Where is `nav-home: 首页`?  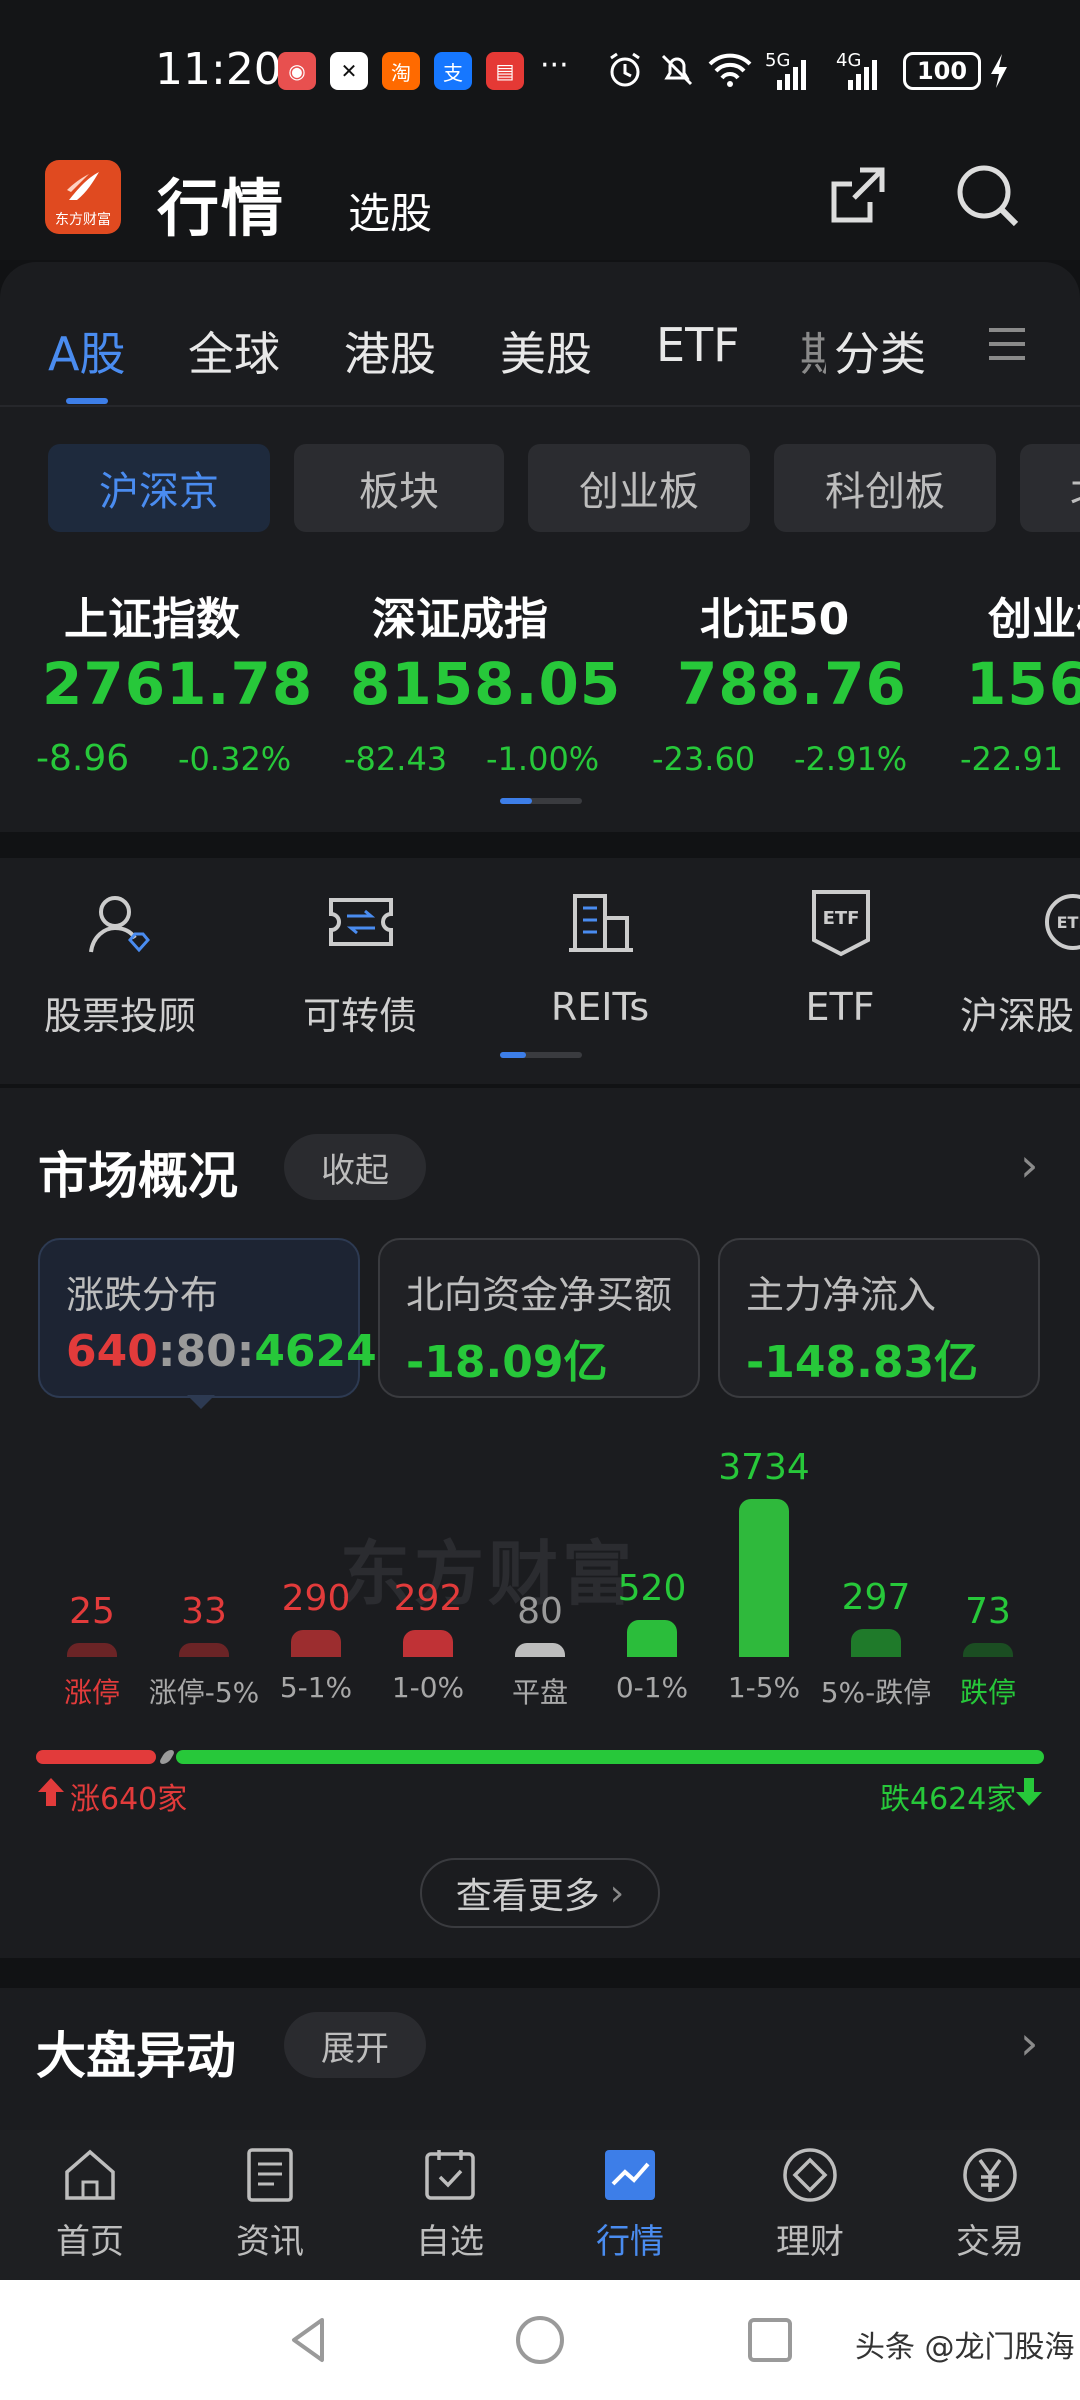 nav-home: 首页 is located at coordinates (90, 2203).